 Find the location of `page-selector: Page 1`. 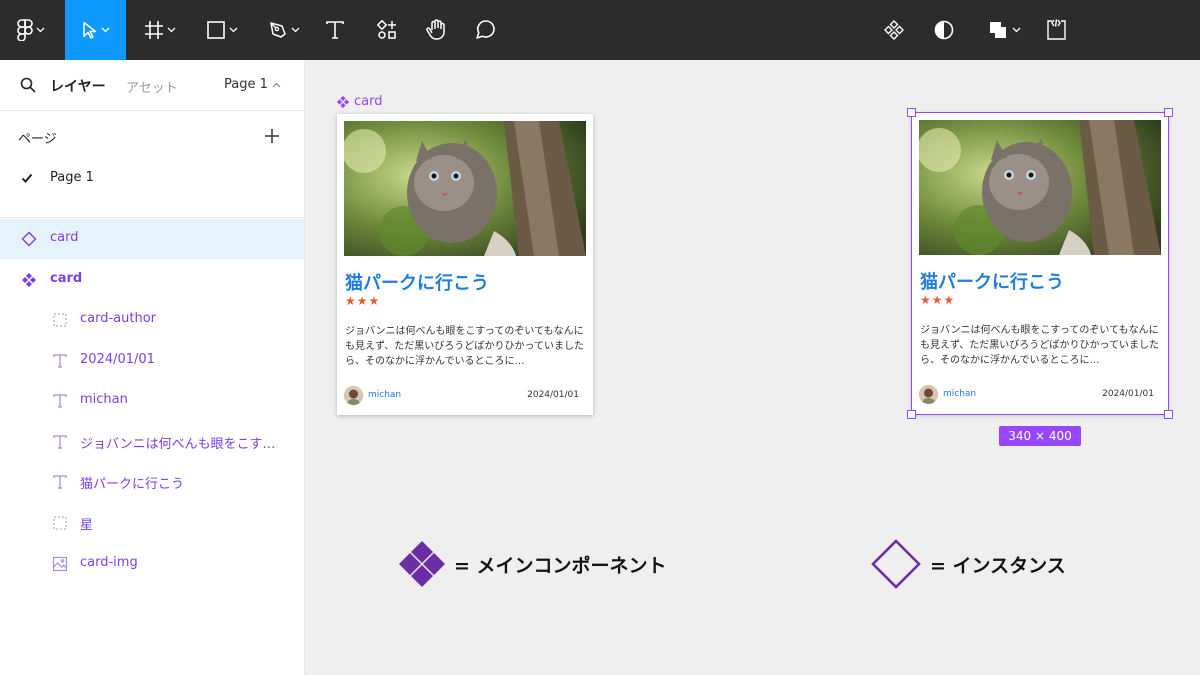

page-selector: Page 1 is located at coordinates (252, 84).